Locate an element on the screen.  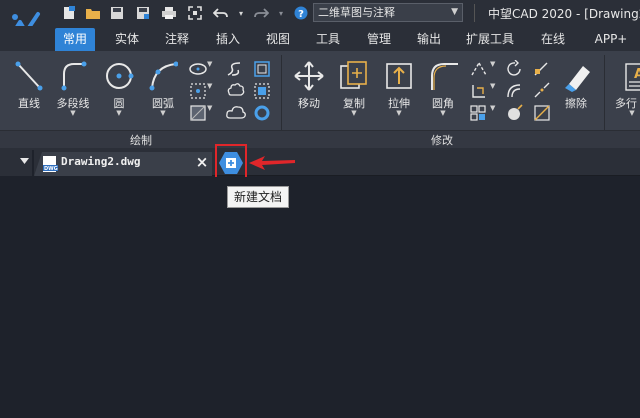
line-icon is located at coordinates (29, 76).